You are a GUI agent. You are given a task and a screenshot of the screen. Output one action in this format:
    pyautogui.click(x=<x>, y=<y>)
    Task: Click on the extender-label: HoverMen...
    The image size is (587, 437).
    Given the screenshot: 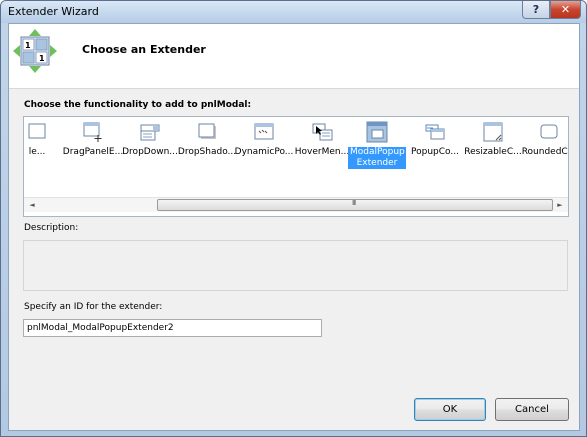 What is the action you would take?
    pyautogui.click(x=322, y=152)
    